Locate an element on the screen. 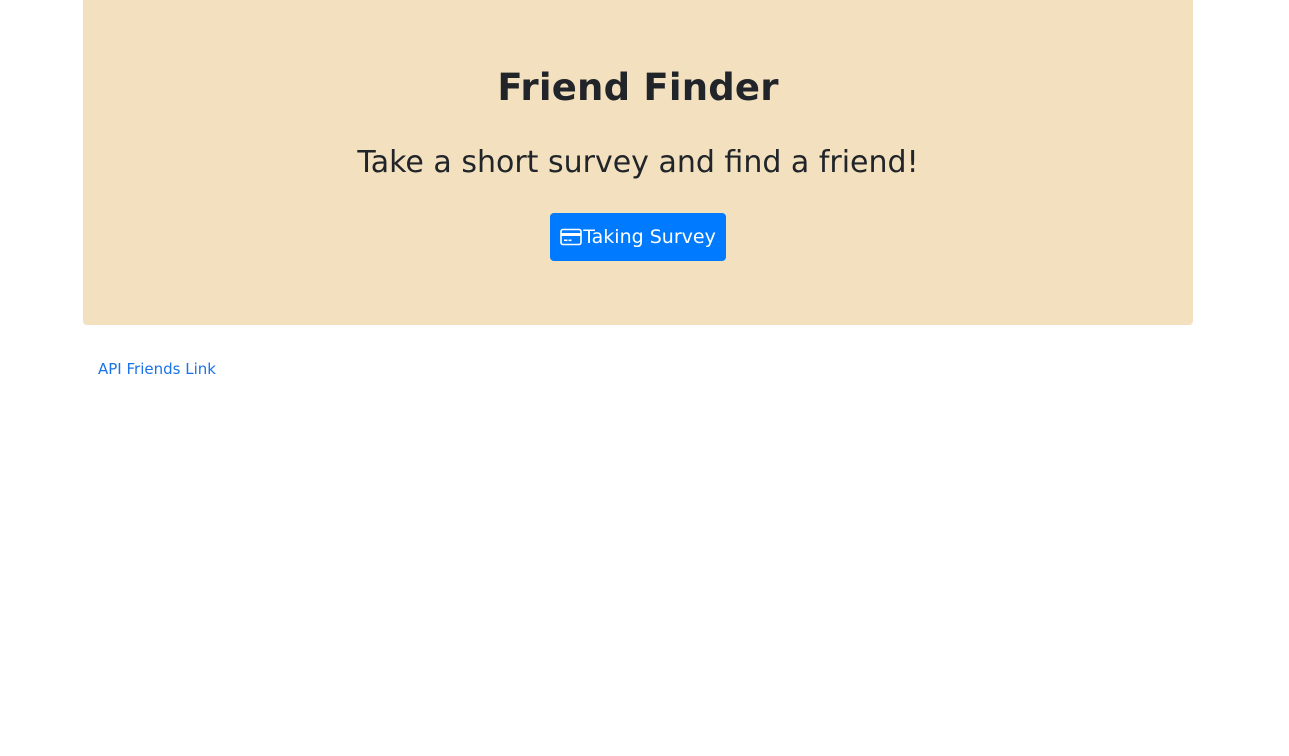  api-friends-link: API Friends Link is located at coordinates (157, 369).